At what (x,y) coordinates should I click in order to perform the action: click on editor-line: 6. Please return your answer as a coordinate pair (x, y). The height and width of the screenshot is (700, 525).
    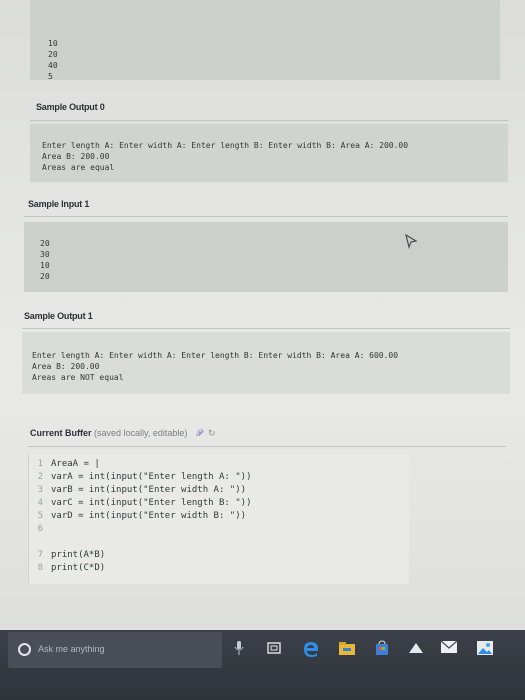
    Looking at the image, I should click on (40, 530).